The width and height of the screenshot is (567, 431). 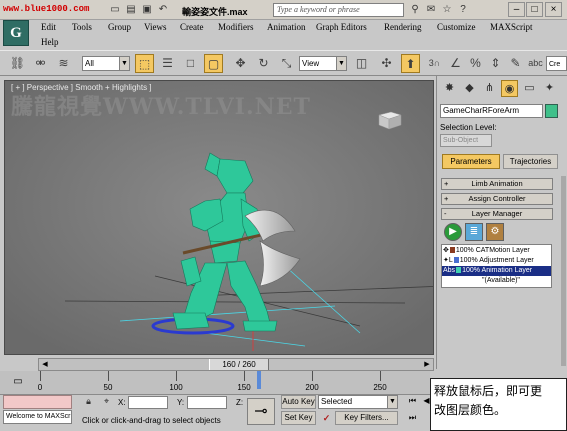 What do you see at coordinates (497, 199) in the screenshot?
I see `rollout-assign-controller: + Assign Controller` at bounding box center [497, 199].